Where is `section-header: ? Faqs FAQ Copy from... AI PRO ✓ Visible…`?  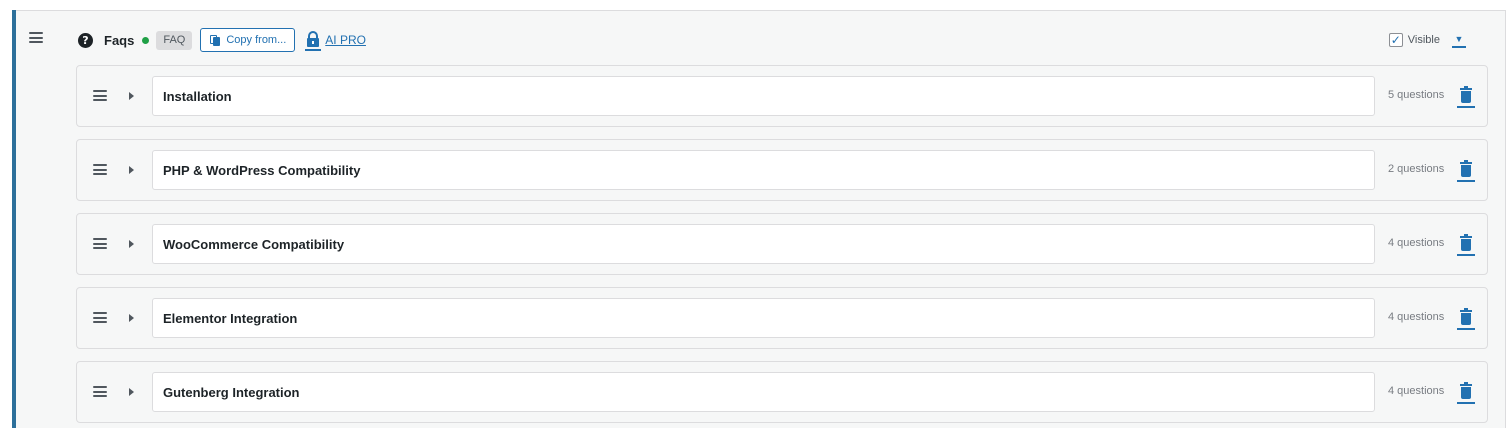
section-header: ? Faqs FAQ Copy from... AI PRO ✓ Visible… is located at coordinates (783, 40).